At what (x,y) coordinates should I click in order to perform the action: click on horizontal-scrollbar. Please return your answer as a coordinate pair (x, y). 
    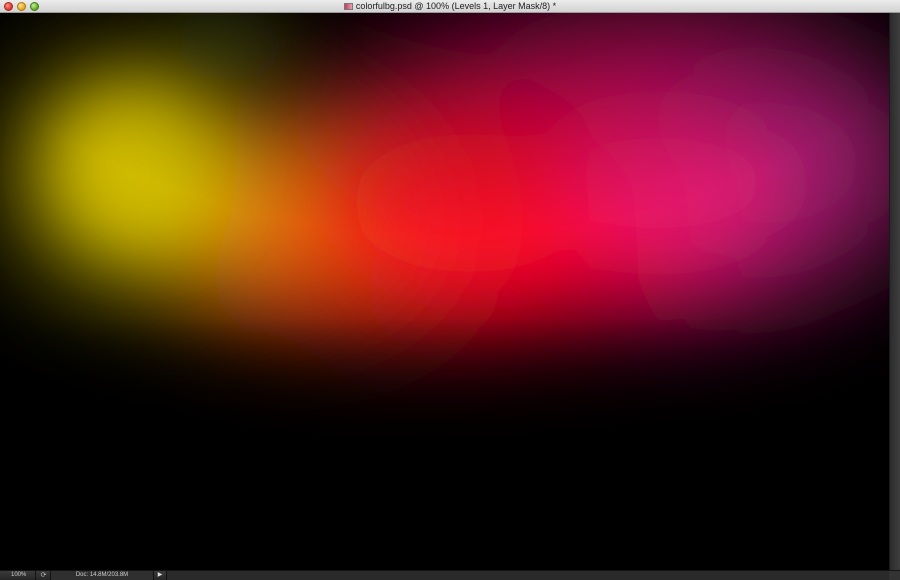
    Looking at the image, I should click on (527, 575).